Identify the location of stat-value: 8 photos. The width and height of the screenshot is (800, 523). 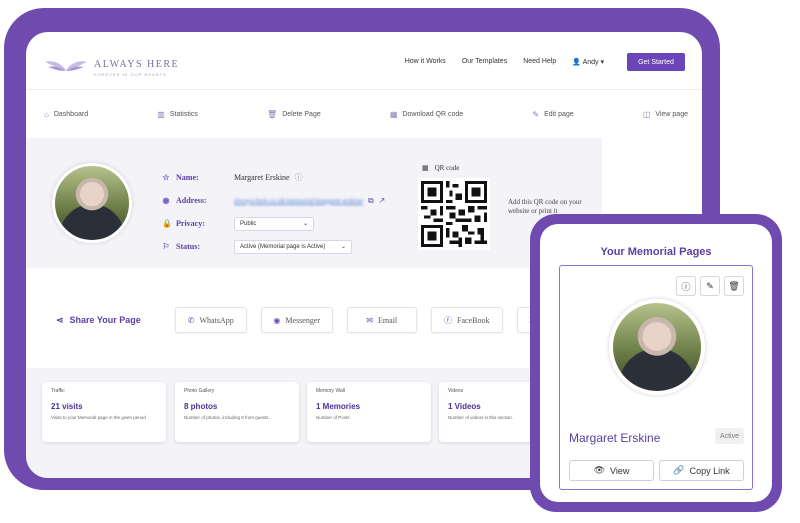
(201, 406).